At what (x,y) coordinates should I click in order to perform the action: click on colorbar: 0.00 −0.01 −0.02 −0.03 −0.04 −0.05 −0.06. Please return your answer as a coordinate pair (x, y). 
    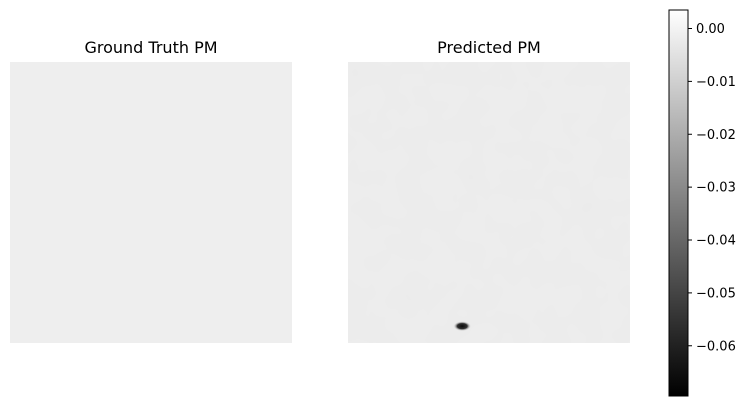
    Looking at the image, I should click on (702, 203).